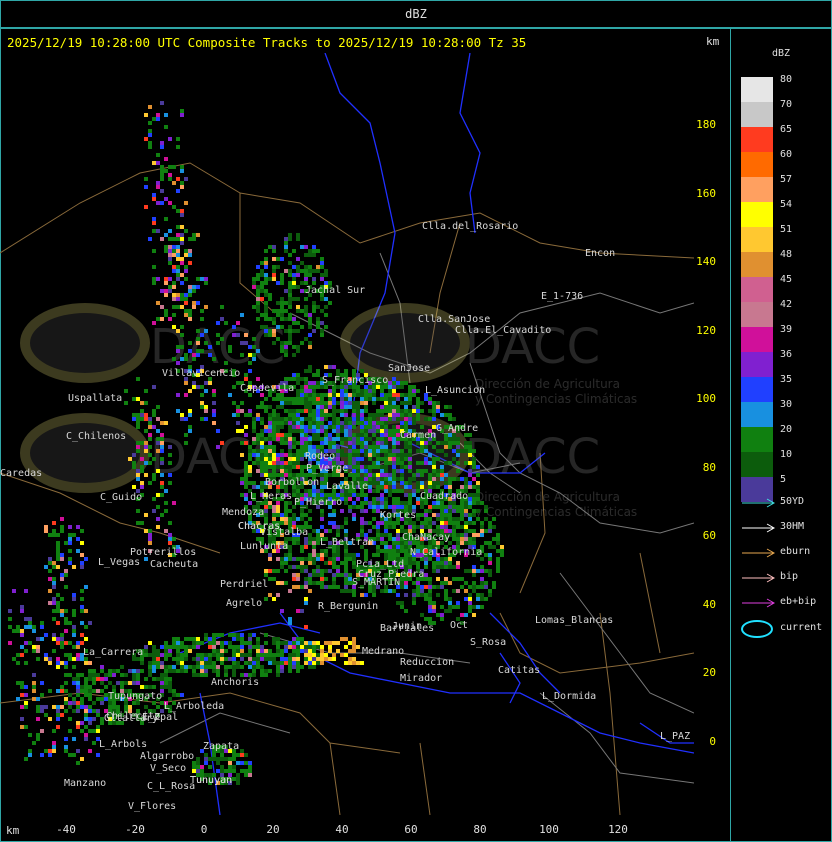 This screenshot has width=832, height=842. What do you see at coordinates (284, 532) in the screenshot?
I see `place-label: Vistalba` at bounding box center [284, 532].